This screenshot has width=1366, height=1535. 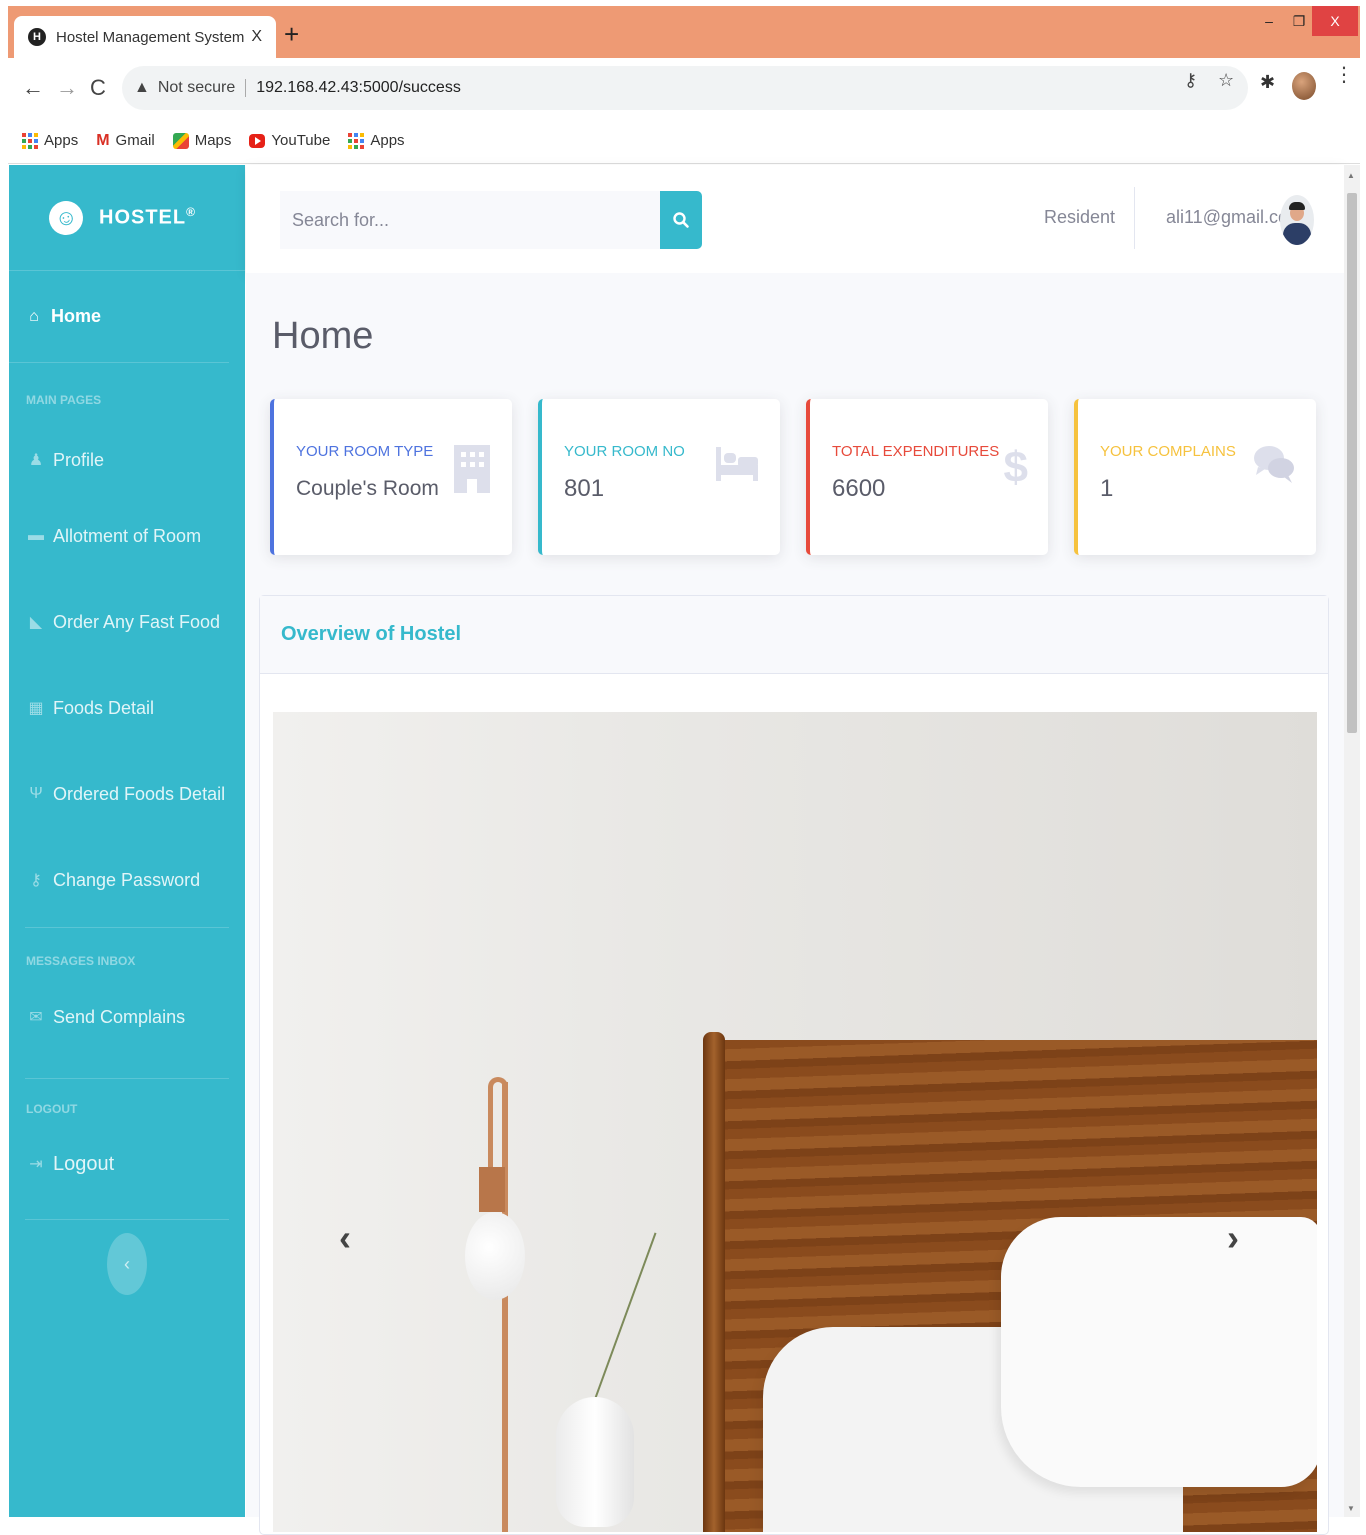 What do you see at coordinates (927, 477) in the screenshot?
I see `expenditures-card: TOTAL EXPENDITURES 6600 $` at bounding box center [927, 477].